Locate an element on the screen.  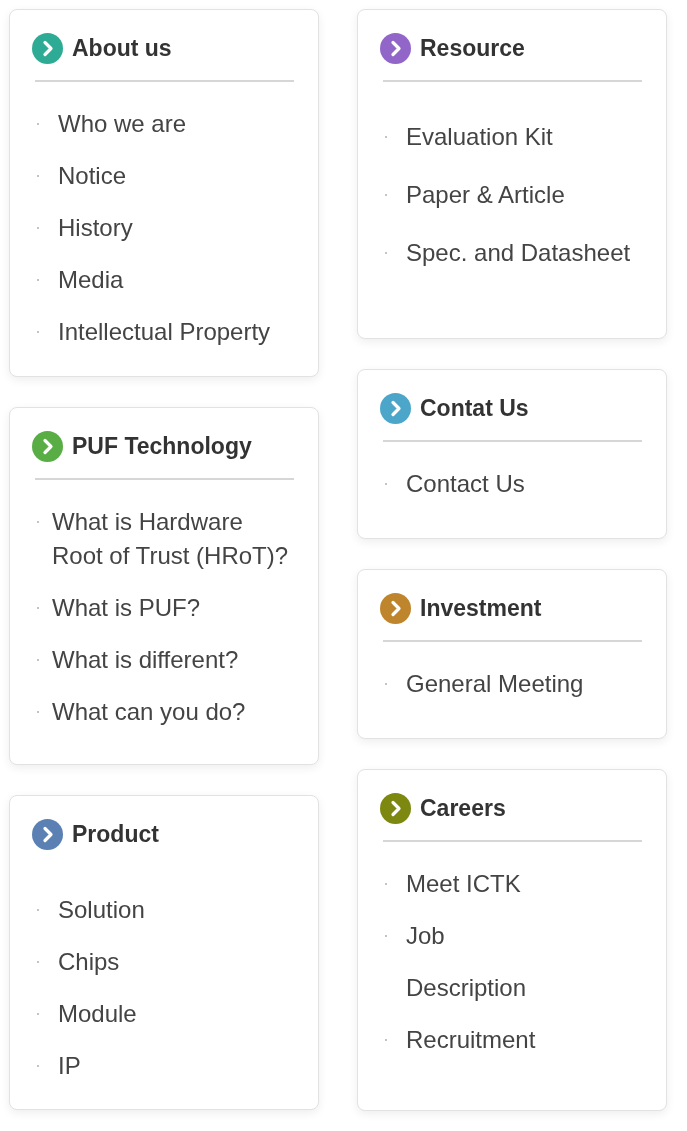
menu-link: Who we are is located at coordinates (122, 124).